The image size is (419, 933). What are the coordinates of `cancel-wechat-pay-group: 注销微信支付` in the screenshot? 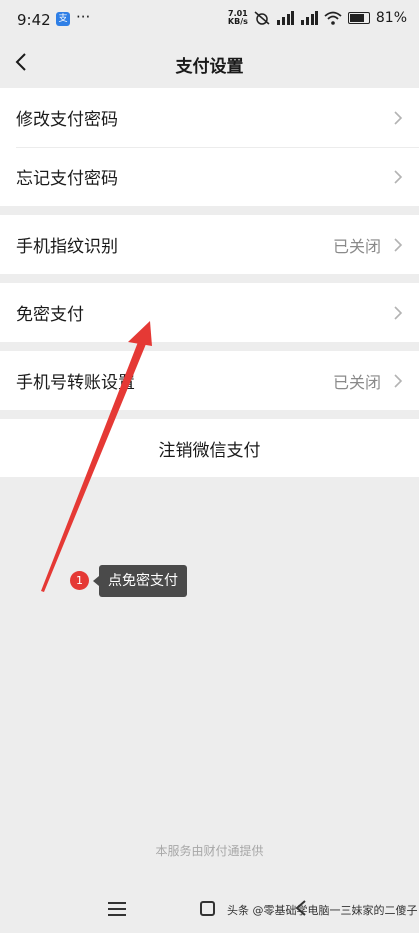 It's located at (209, 448).